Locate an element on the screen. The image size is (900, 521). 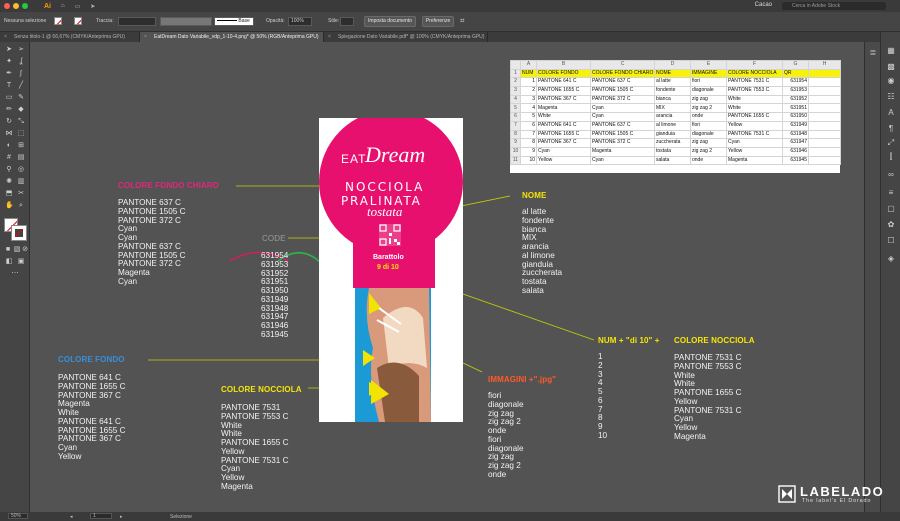
sheet-cell: 631945 is located at coordinates (795, 160).